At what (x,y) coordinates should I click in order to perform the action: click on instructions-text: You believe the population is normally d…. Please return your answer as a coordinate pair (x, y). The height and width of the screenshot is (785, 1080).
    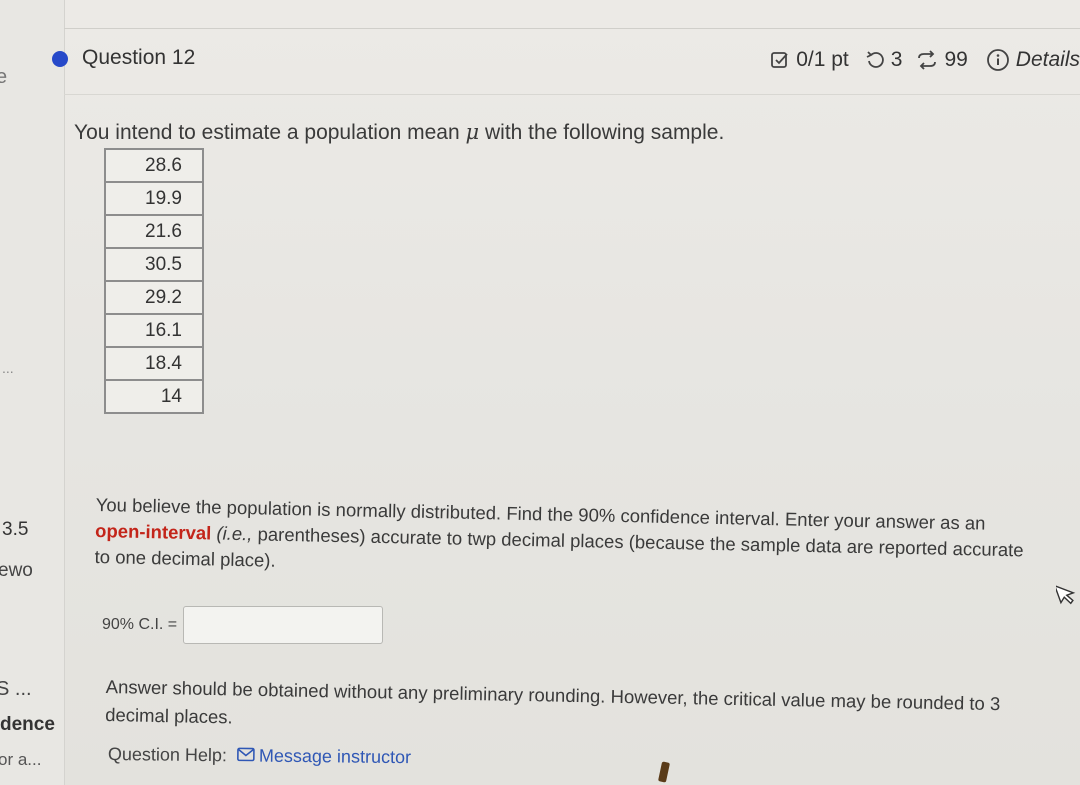
    Looking at the image, I should click on (564, 541).